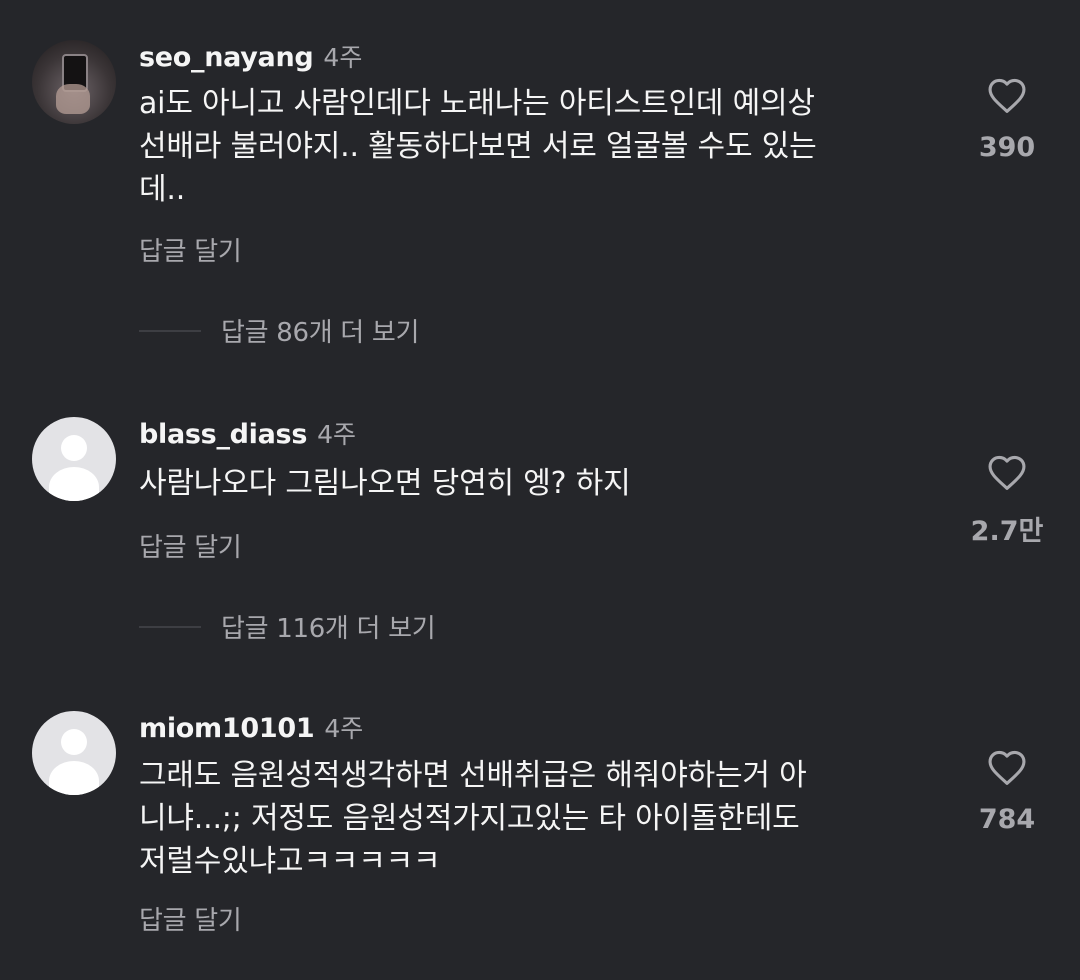 The image size is (1080, 980). What do you see at coordinates (478, 146) in the screenshot?
I see `comment-text-line: 선배라 불러야지.. 활동하다보면 서로 얼굴볼 수도 있는` at bounding box center [478, 146].